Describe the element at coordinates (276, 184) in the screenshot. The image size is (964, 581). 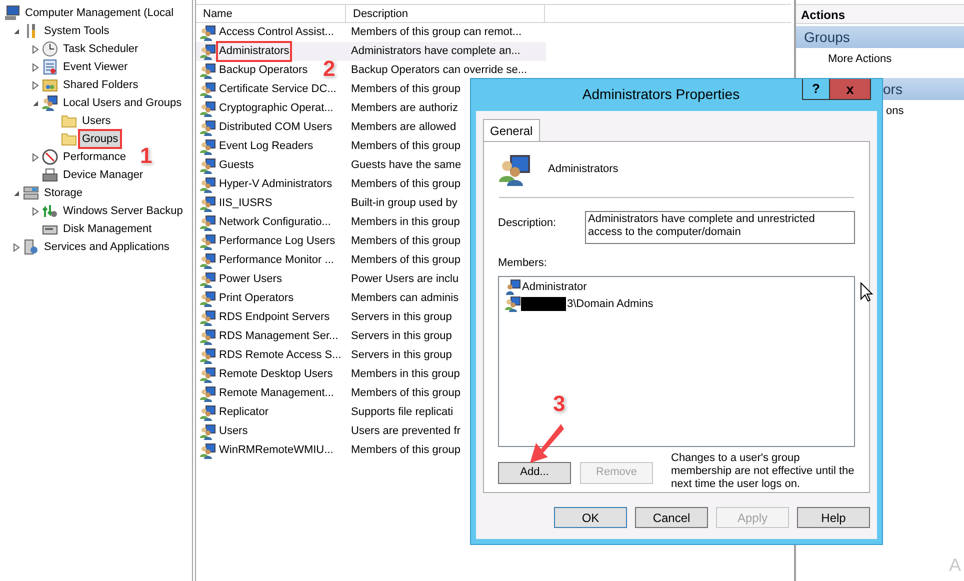
I see `group-name: Hyper-V Administrators` at that location.